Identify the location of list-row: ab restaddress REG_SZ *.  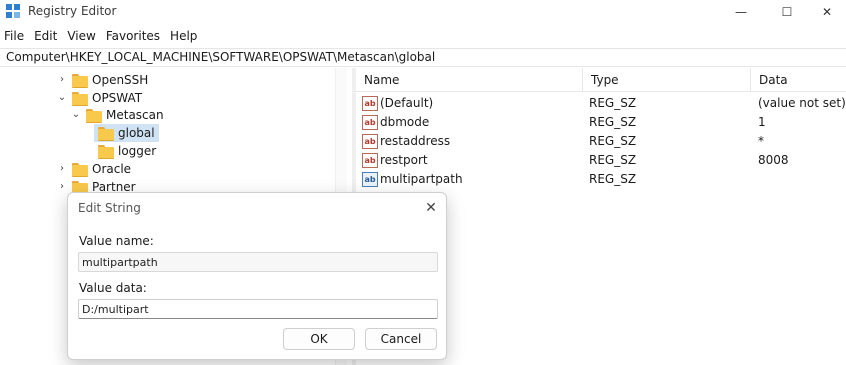
(601, 141).